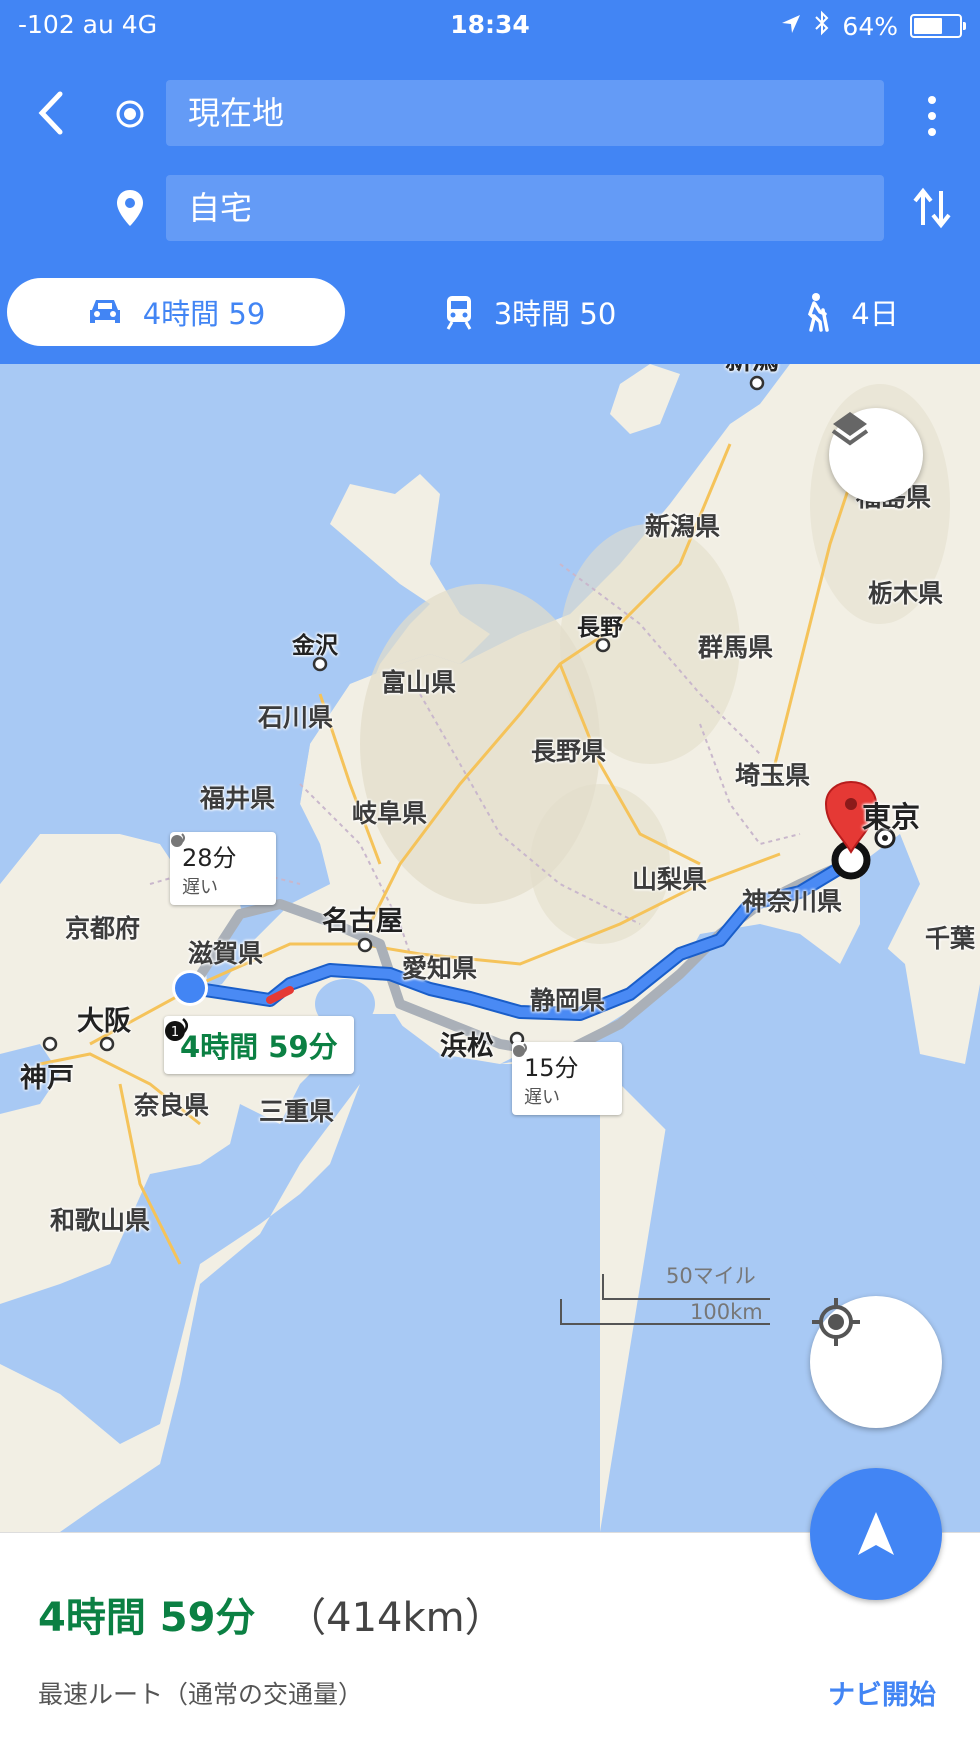 The width and height of the screenshot is (980, 1743). Describe the element at coordinates (822, 26) in the screenshot. I see `bluetooth-icon` at that location.